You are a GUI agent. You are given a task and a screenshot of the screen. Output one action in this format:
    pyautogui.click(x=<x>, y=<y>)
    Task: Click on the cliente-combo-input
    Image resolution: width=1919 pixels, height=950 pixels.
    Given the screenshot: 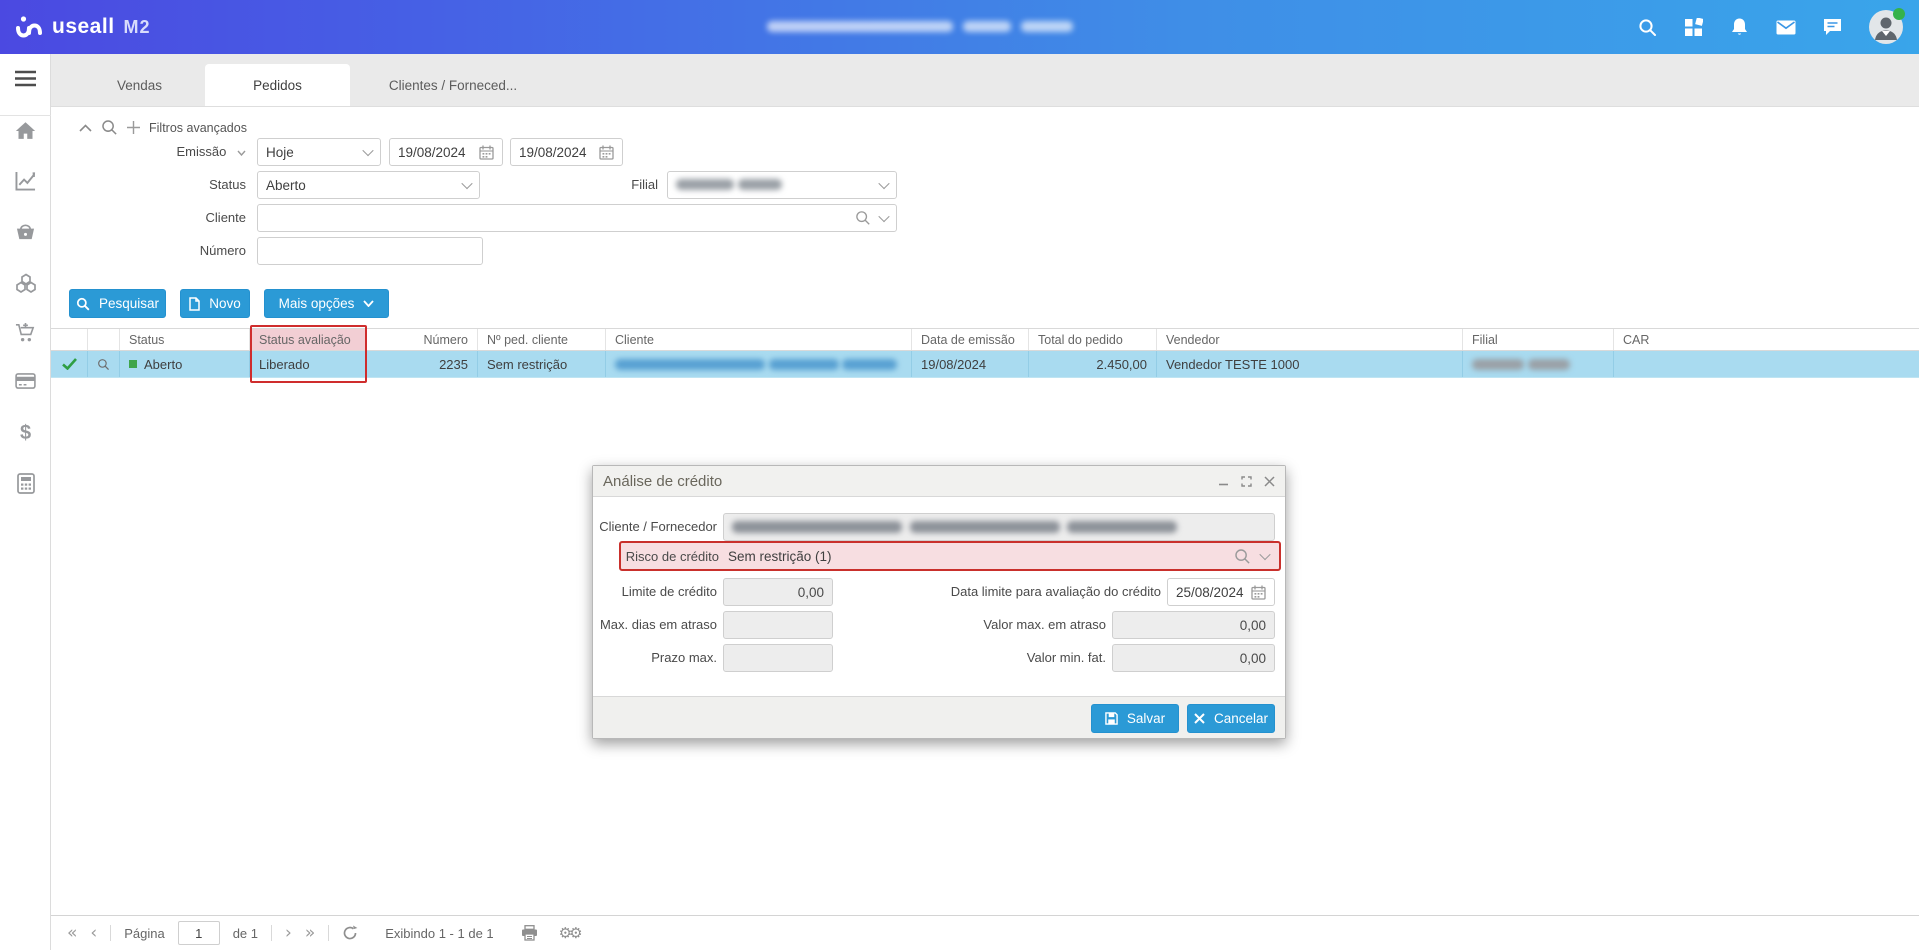 What is the action you would take?
    pyautogui.click(x=577, y=218)
    